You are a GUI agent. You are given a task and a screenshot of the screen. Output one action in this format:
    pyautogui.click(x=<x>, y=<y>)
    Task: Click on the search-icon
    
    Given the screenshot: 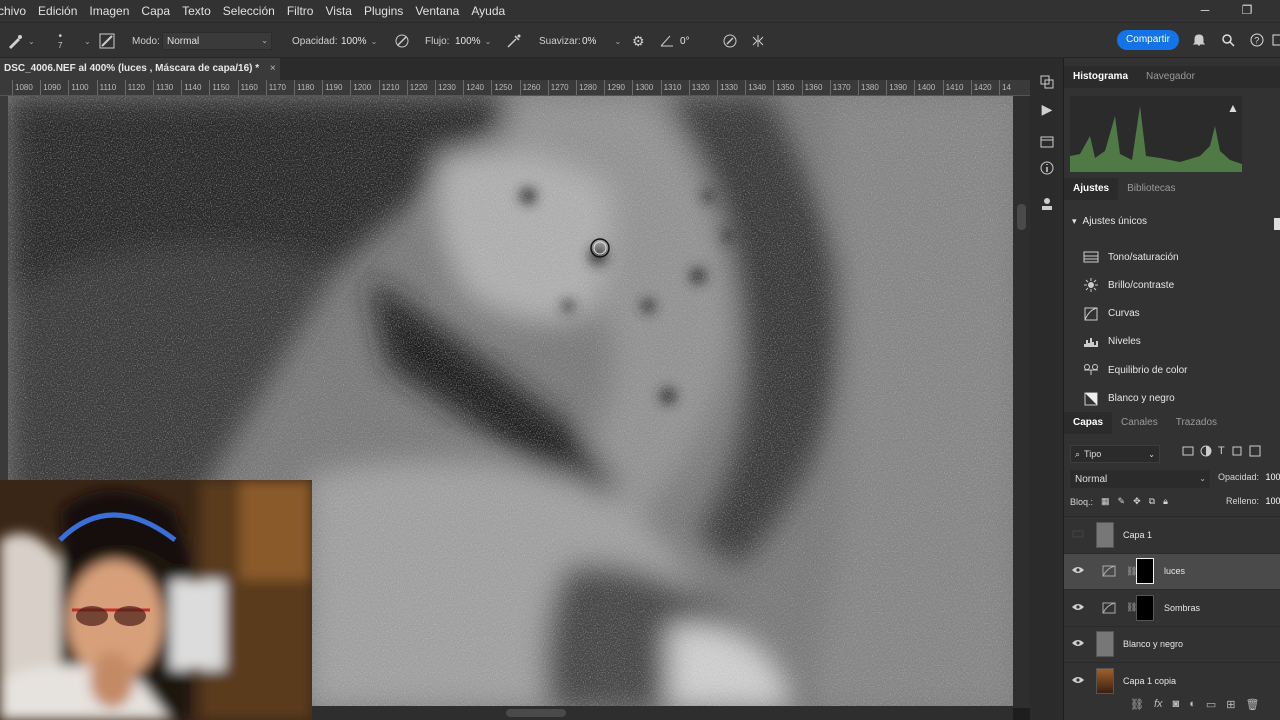 What is the action you would take?
    pyautogui.click(x=1228, y=40)
    